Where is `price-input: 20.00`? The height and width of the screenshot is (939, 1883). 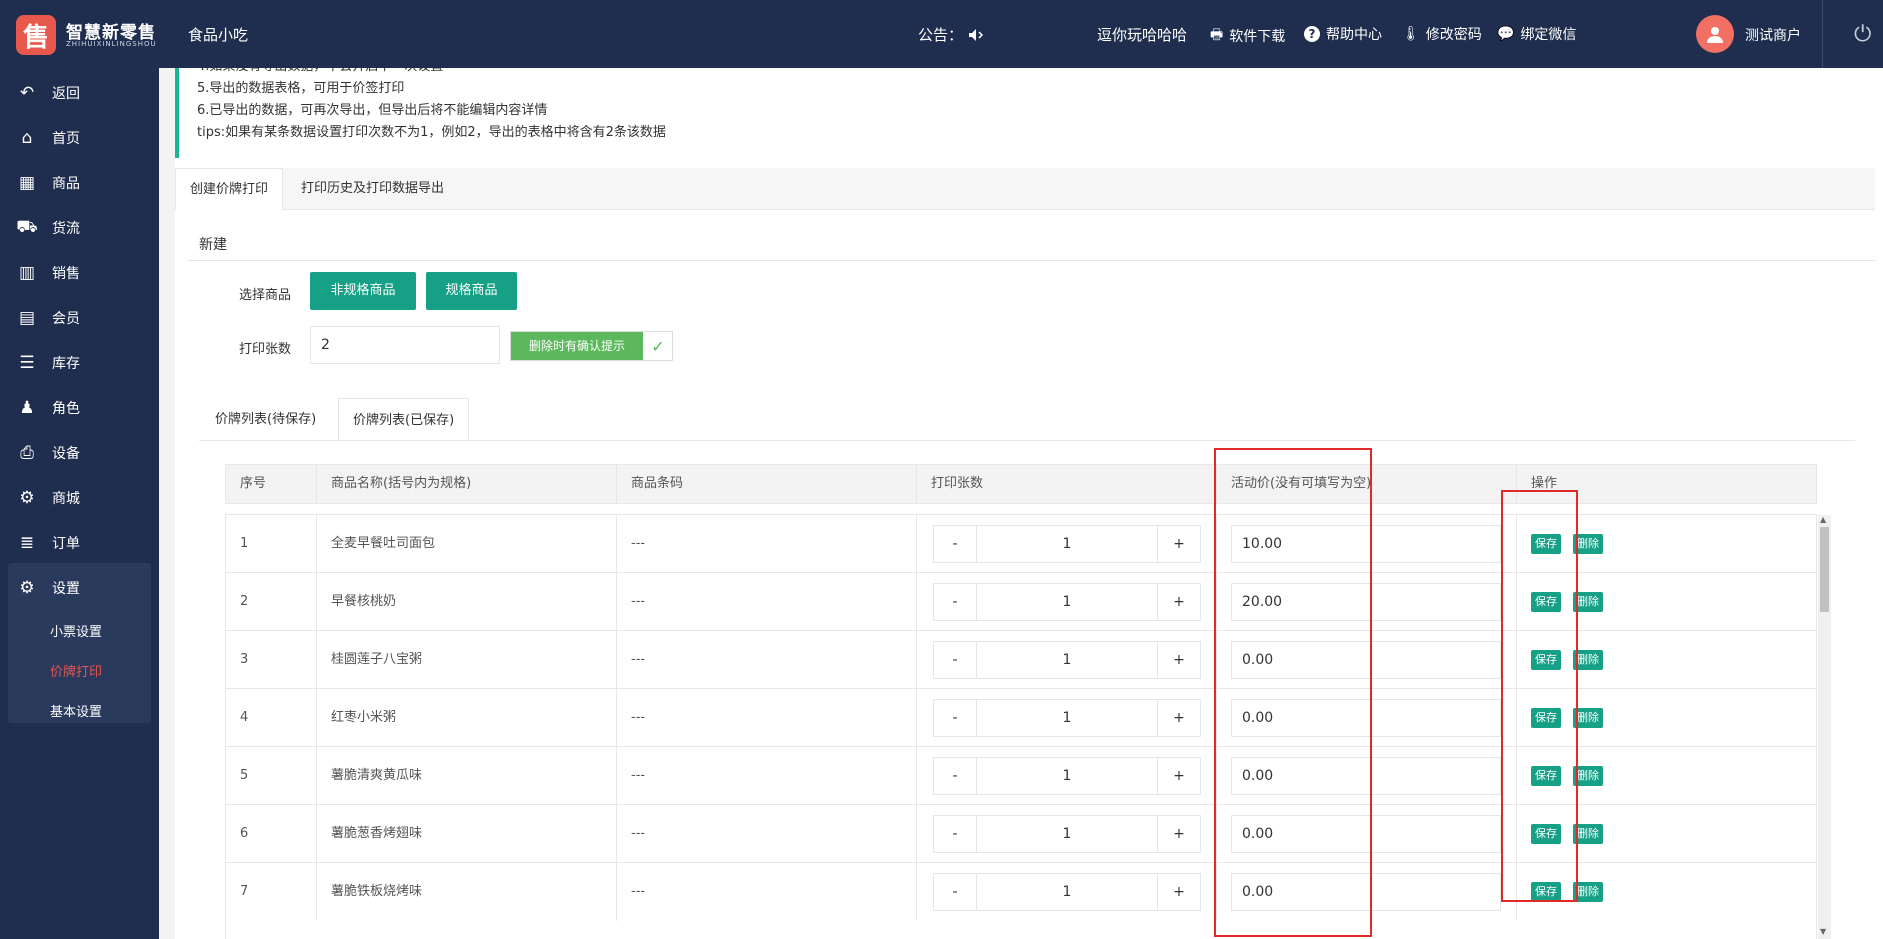
price-input: 20.00 is located at coordinates (1366, 602).